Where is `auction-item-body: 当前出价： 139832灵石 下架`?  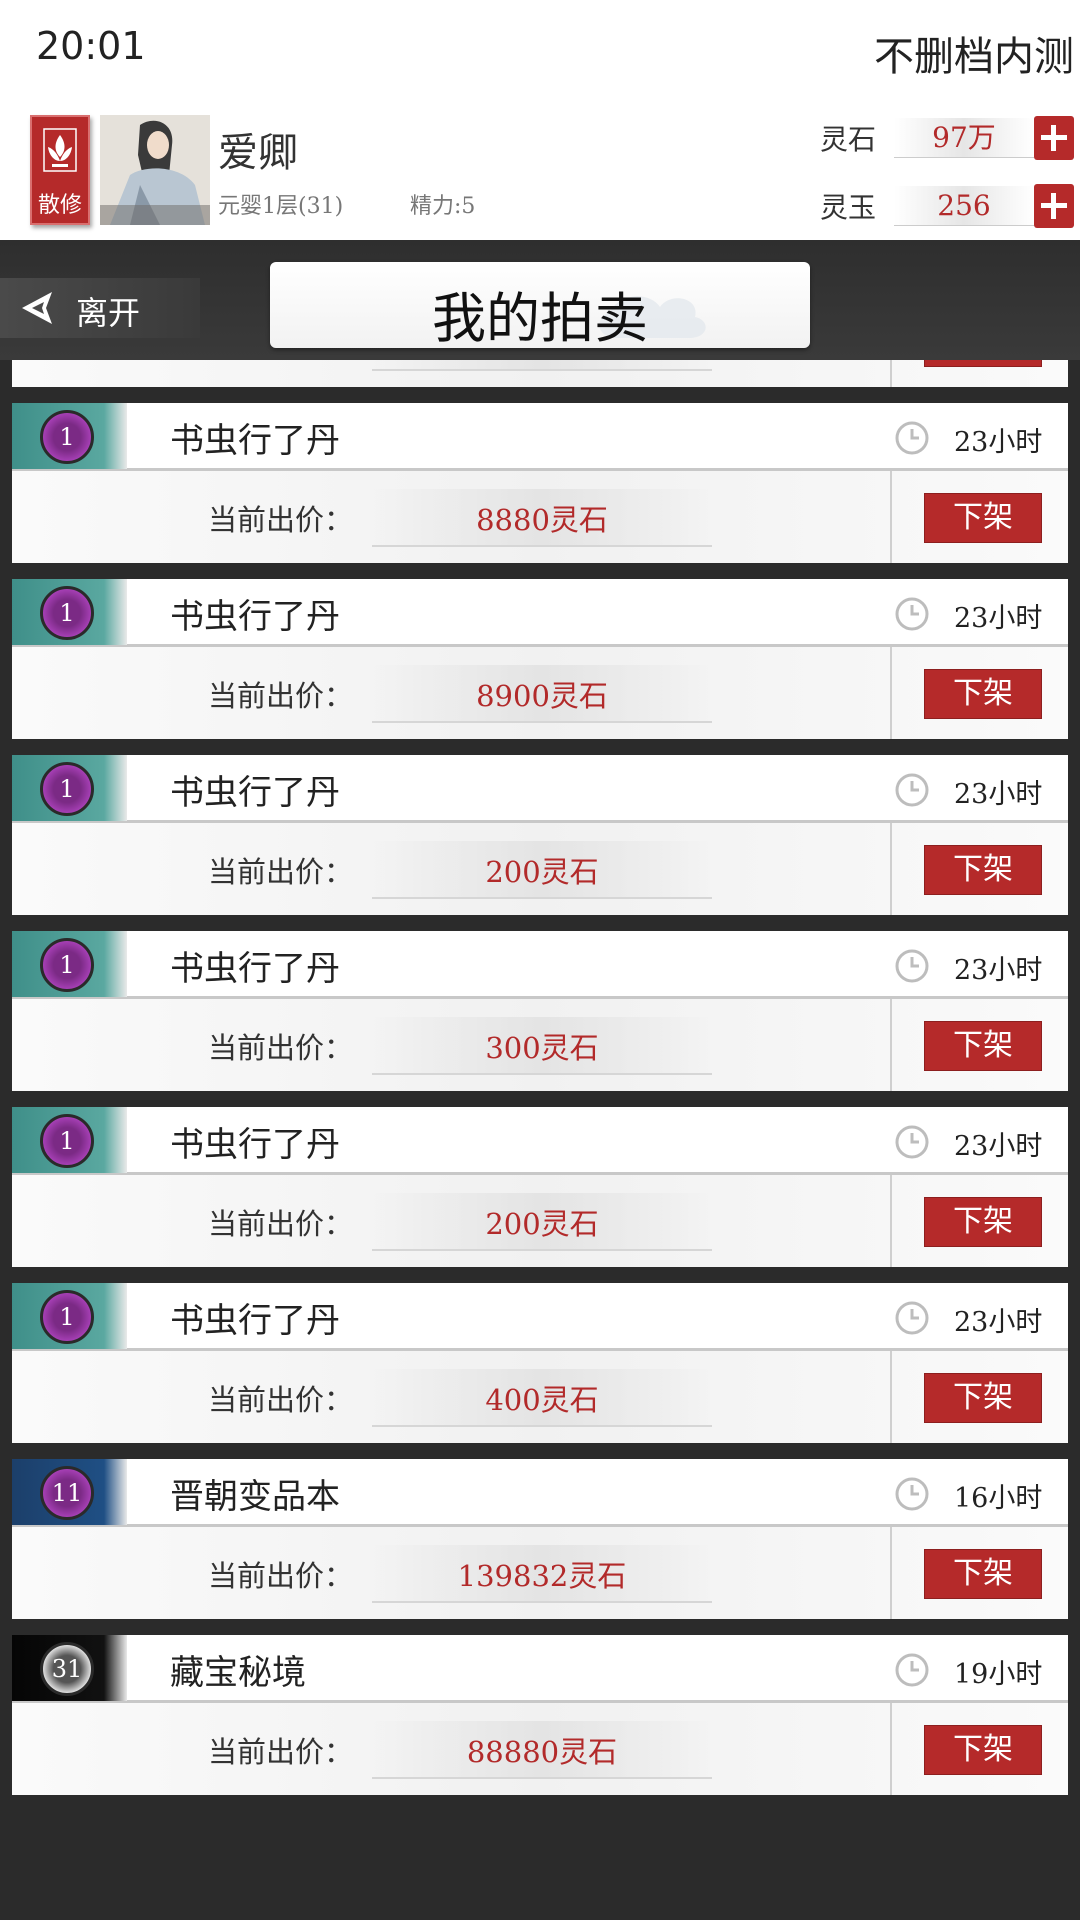
auction-item-body: 当前出价： 139832灵石 下架 is located at coordinates (540, 1573).